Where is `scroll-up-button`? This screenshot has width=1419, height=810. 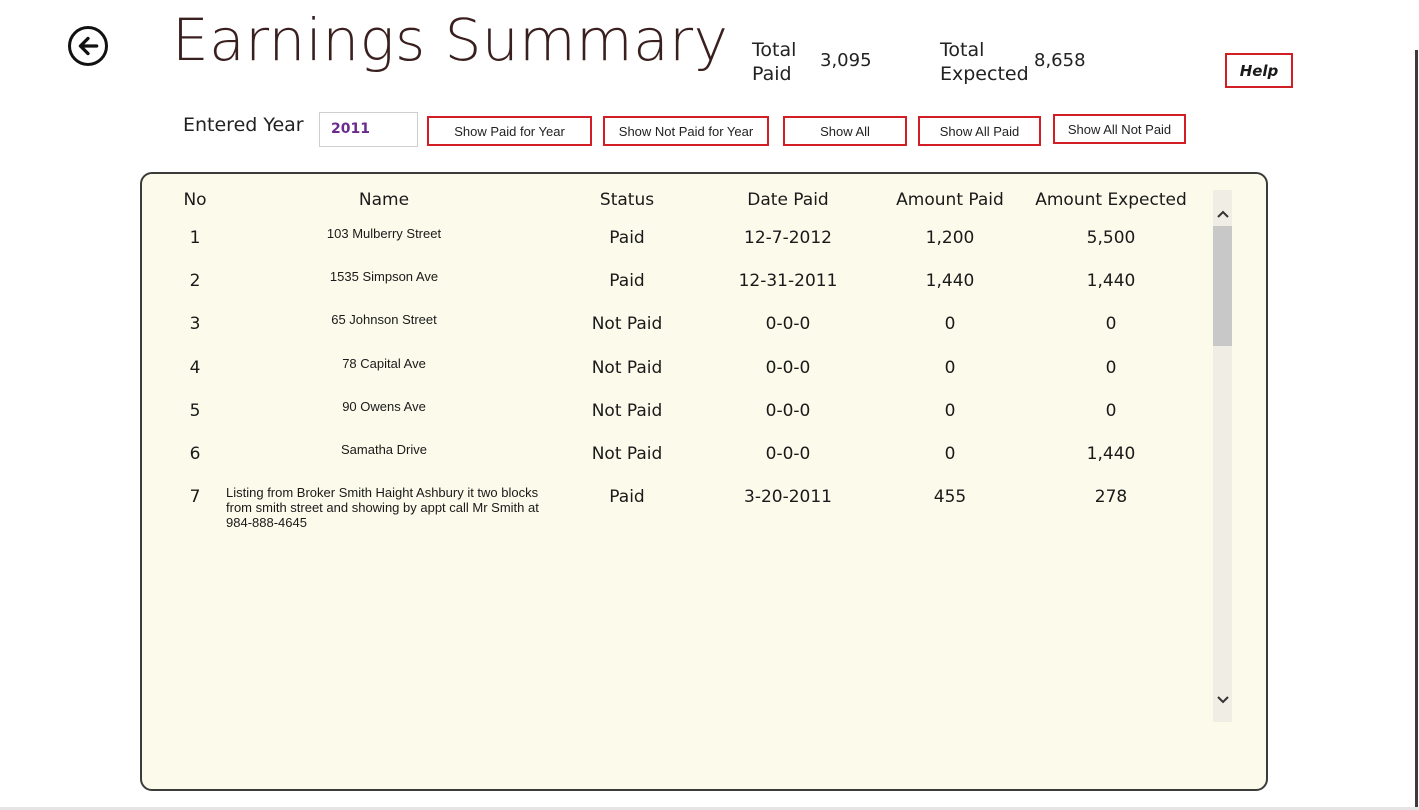 scroll-up-button is located at coordinates (1222, 214).